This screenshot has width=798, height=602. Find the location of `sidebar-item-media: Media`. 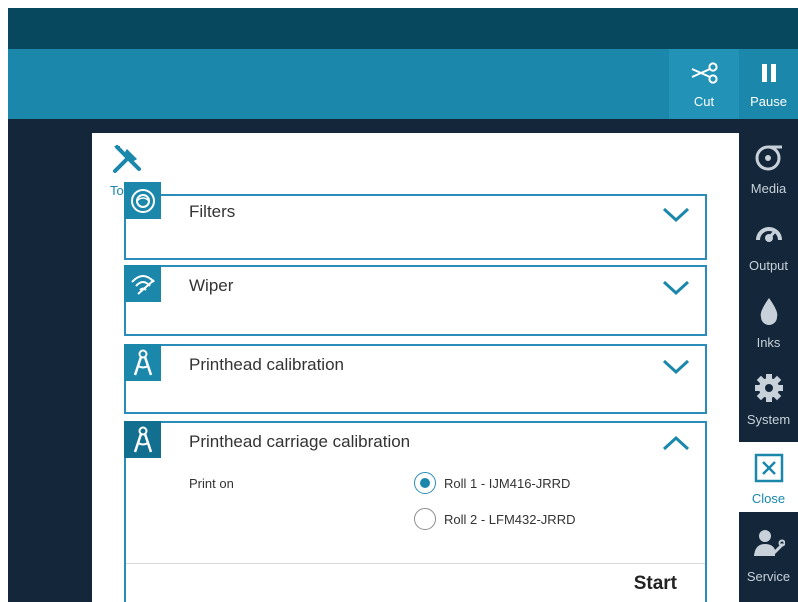

sidebar-item-media: Media is located at coordinates (768, 157).